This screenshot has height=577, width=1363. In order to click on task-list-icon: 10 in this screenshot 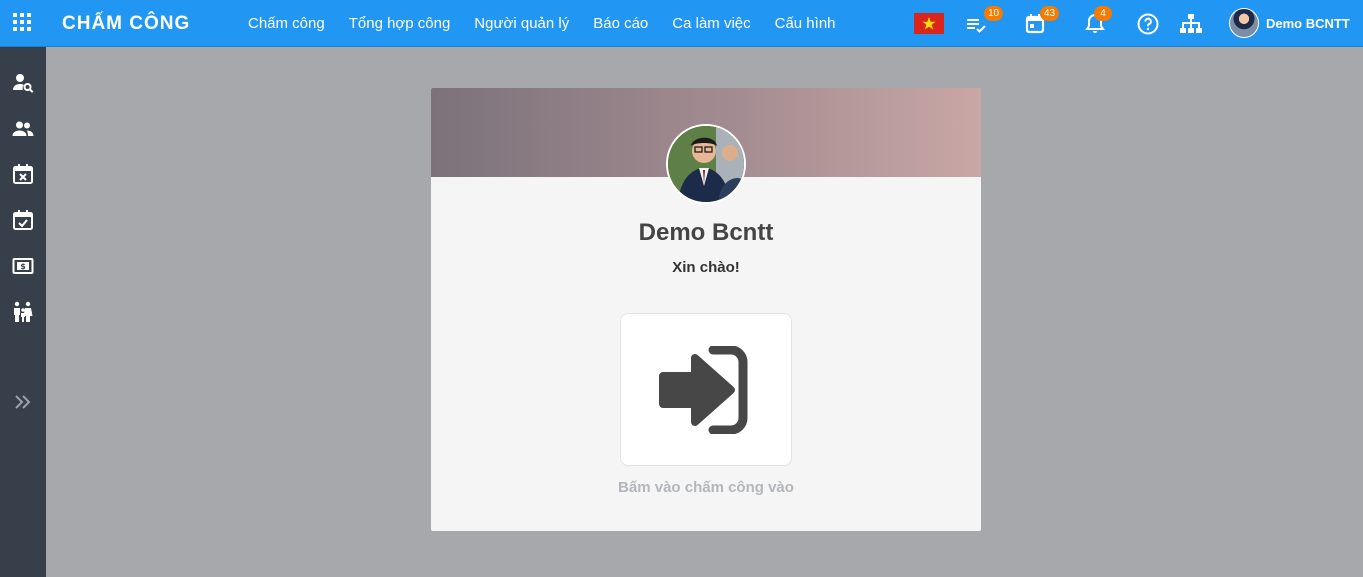, I will do `click(984, 21)`.